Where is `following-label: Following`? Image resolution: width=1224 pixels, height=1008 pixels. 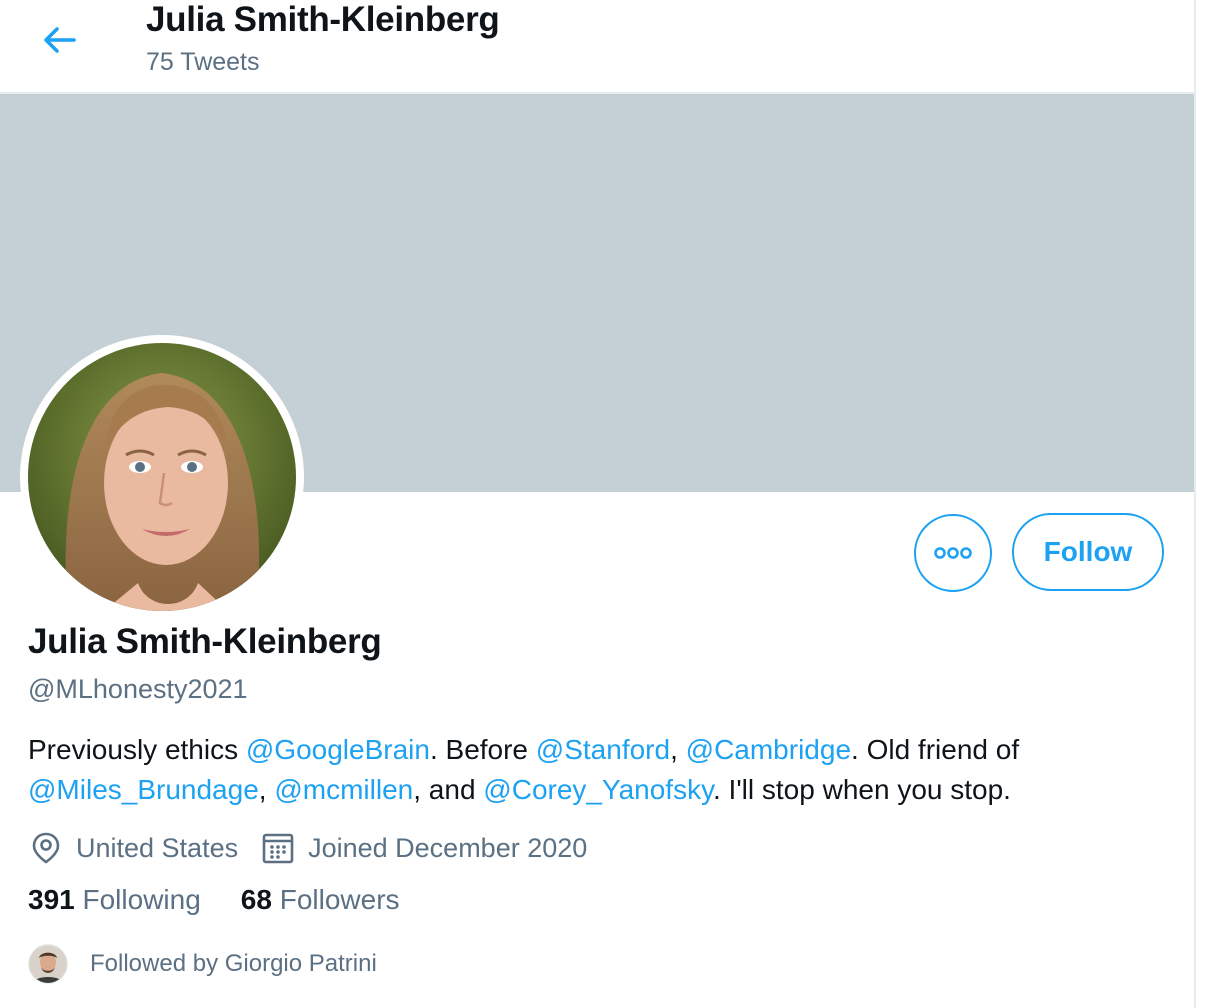
following-label: Following is located at coordinates (141, 899).